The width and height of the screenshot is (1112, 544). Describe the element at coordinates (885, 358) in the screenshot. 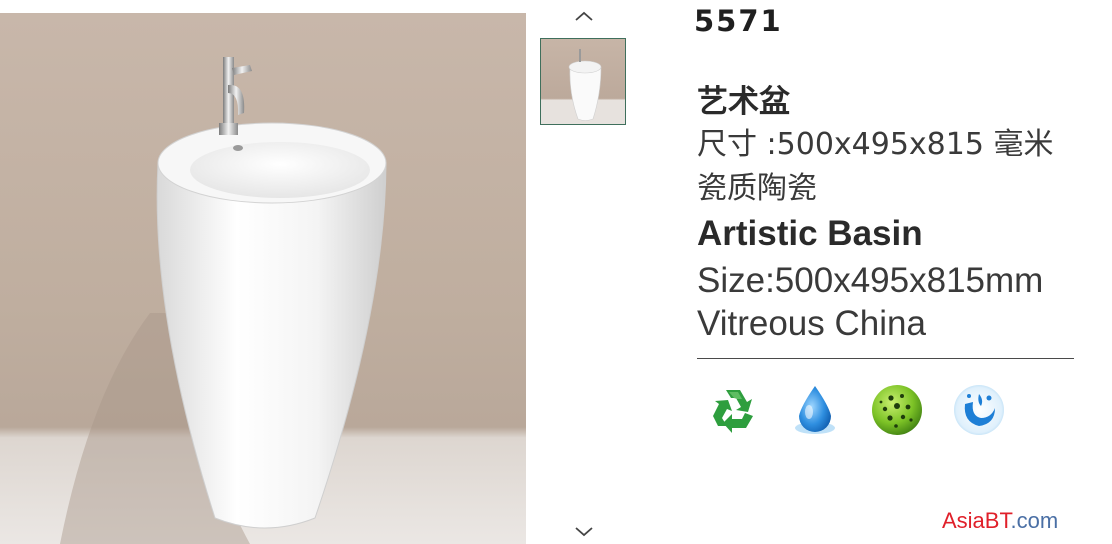

I see `divider` at that location.